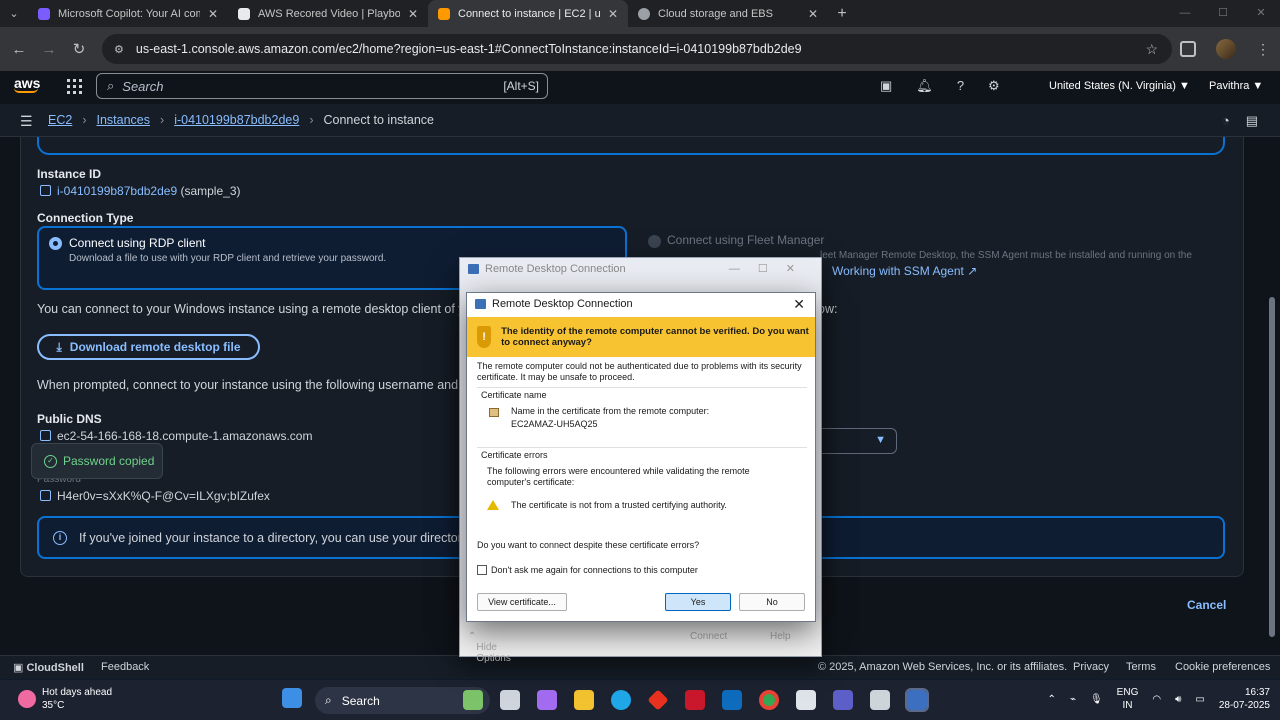  I want to click on info-icon: i, so click(60, 537).